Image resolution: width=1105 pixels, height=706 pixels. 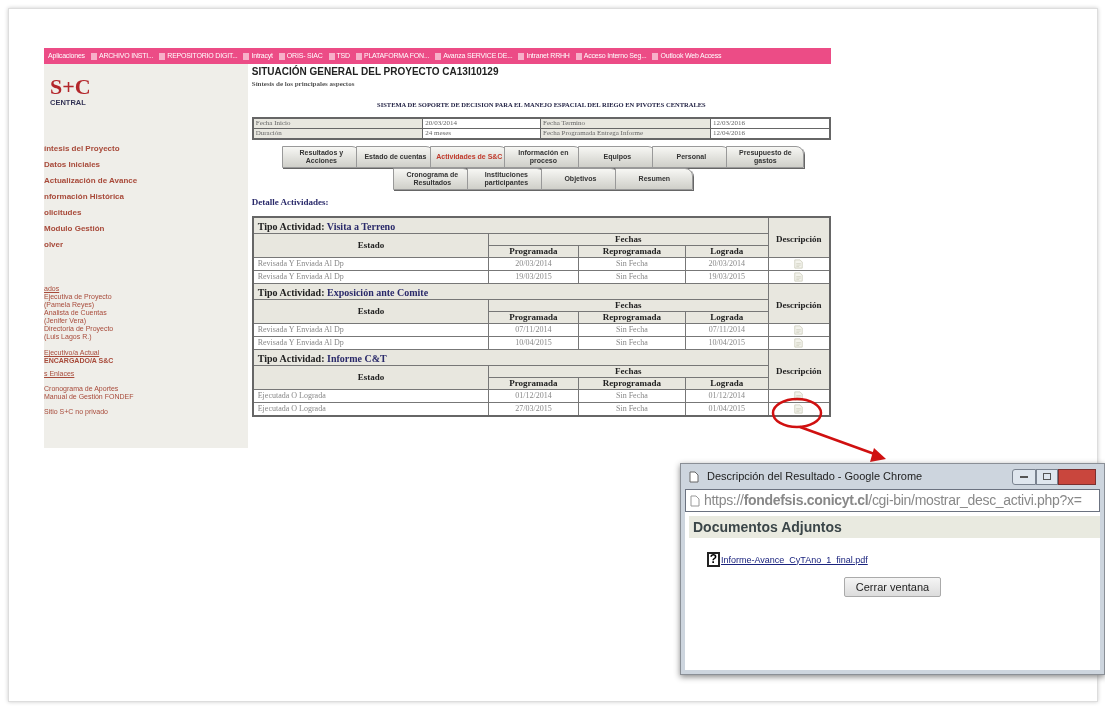 What do you see at coordinates (146, 165) in the screenshot?
I see `sidebar-link: Datos Iniciales` at bounding box center [146, 165].